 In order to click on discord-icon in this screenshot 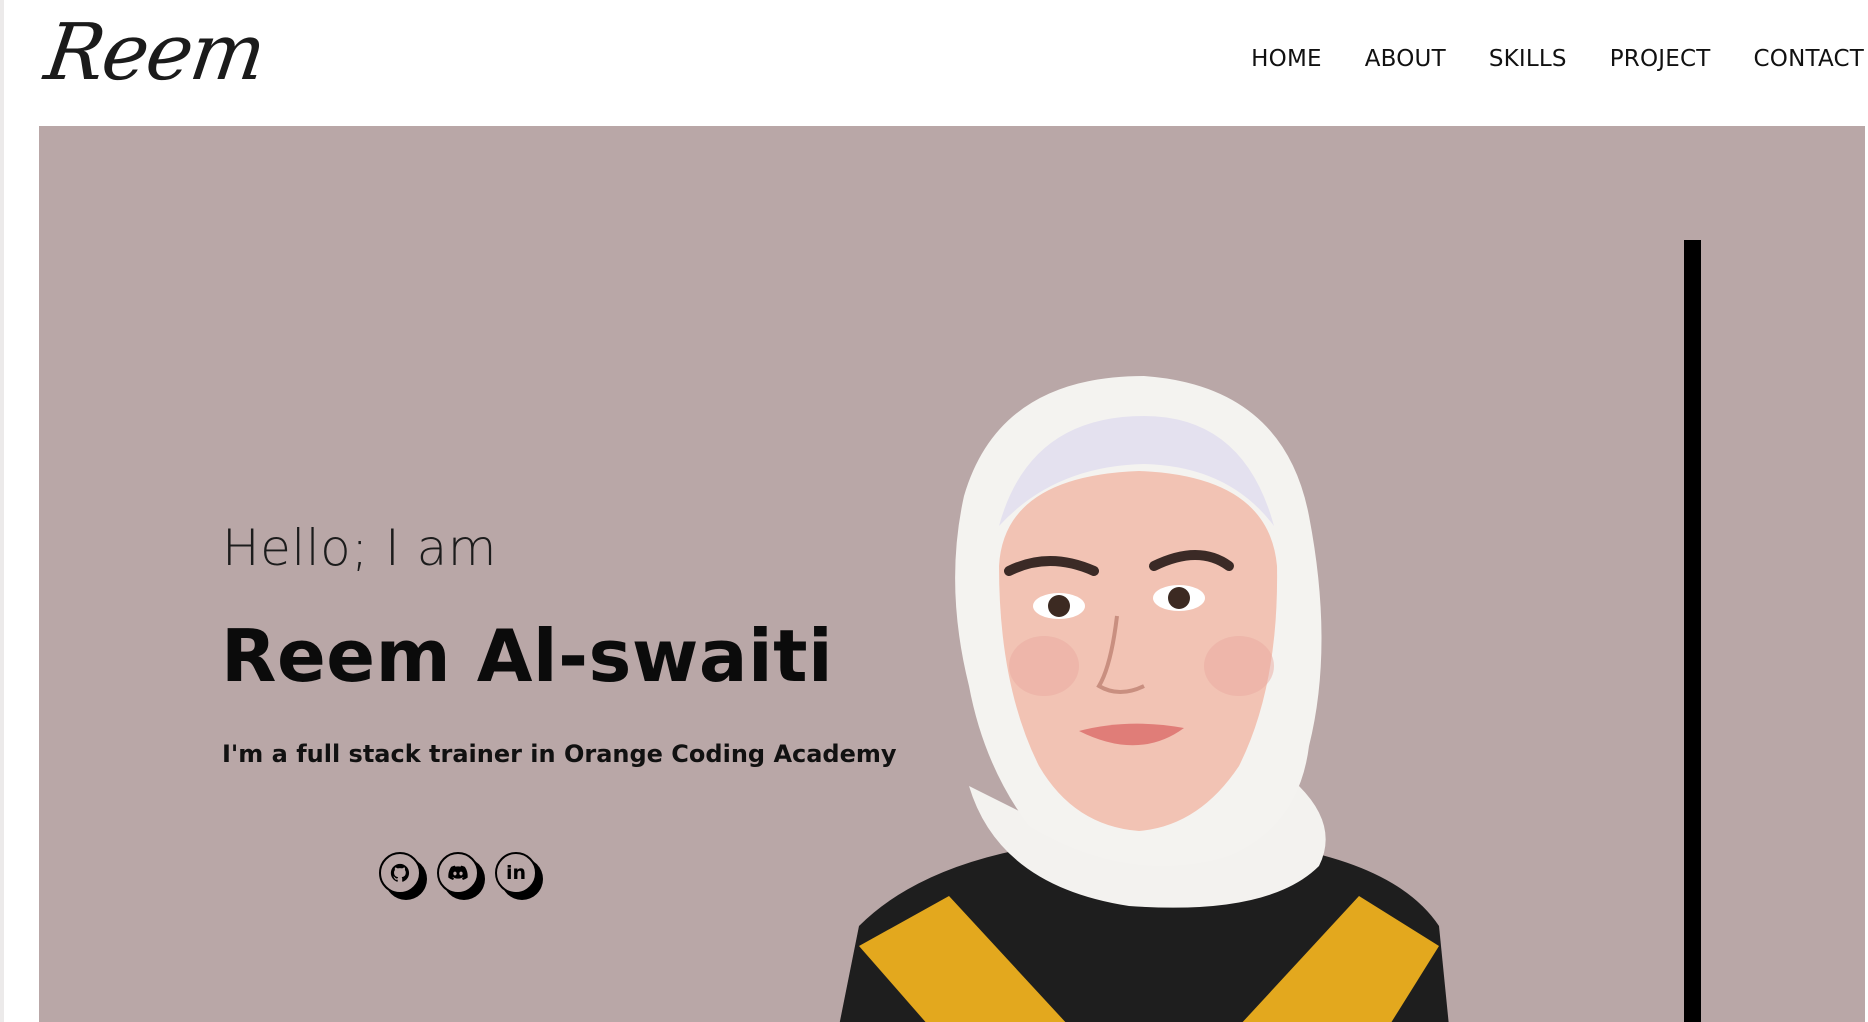, I will do `click(458, 872)`.